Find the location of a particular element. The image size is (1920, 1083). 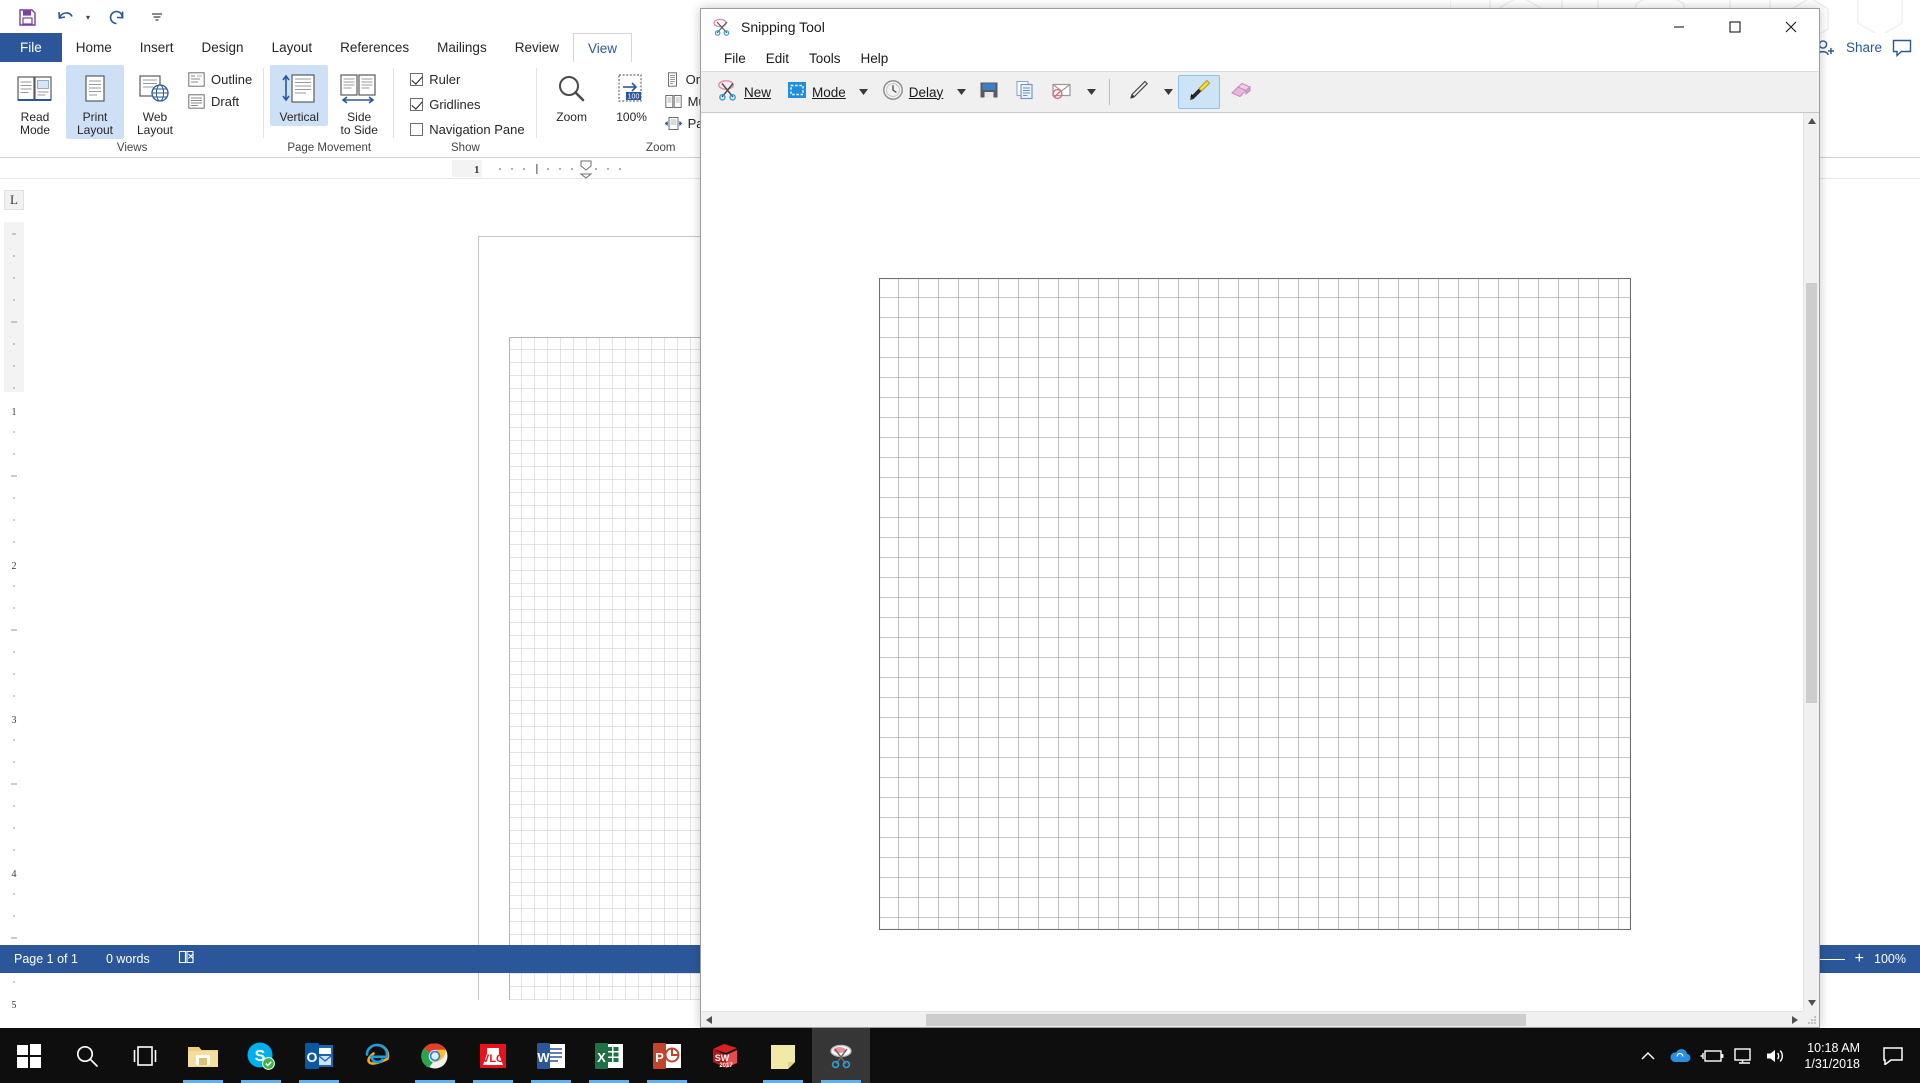

pen-button is located at coordinates (1138, 92).